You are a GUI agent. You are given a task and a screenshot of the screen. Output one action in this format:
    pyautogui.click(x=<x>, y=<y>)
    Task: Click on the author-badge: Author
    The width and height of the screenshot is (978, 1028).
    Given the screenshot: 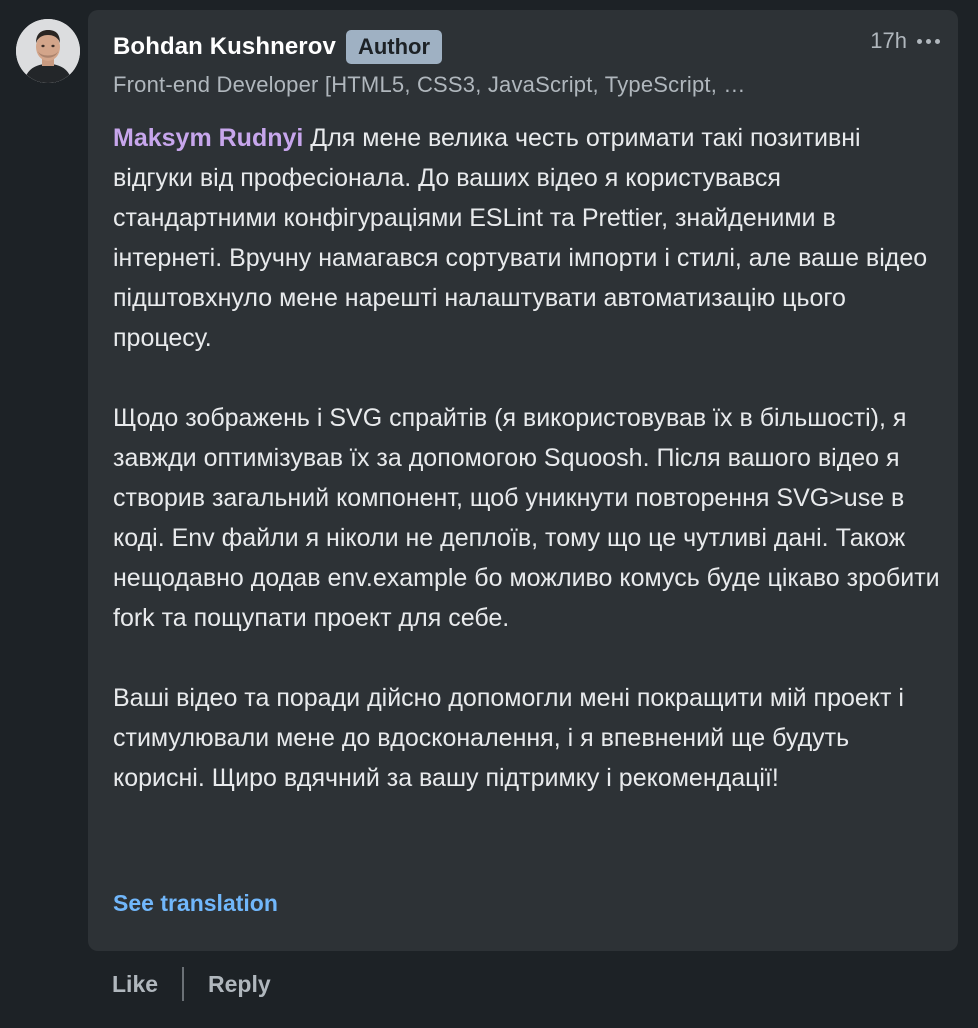 What is the action you would take?
    pyautogui.click(x=394, y=47)
    